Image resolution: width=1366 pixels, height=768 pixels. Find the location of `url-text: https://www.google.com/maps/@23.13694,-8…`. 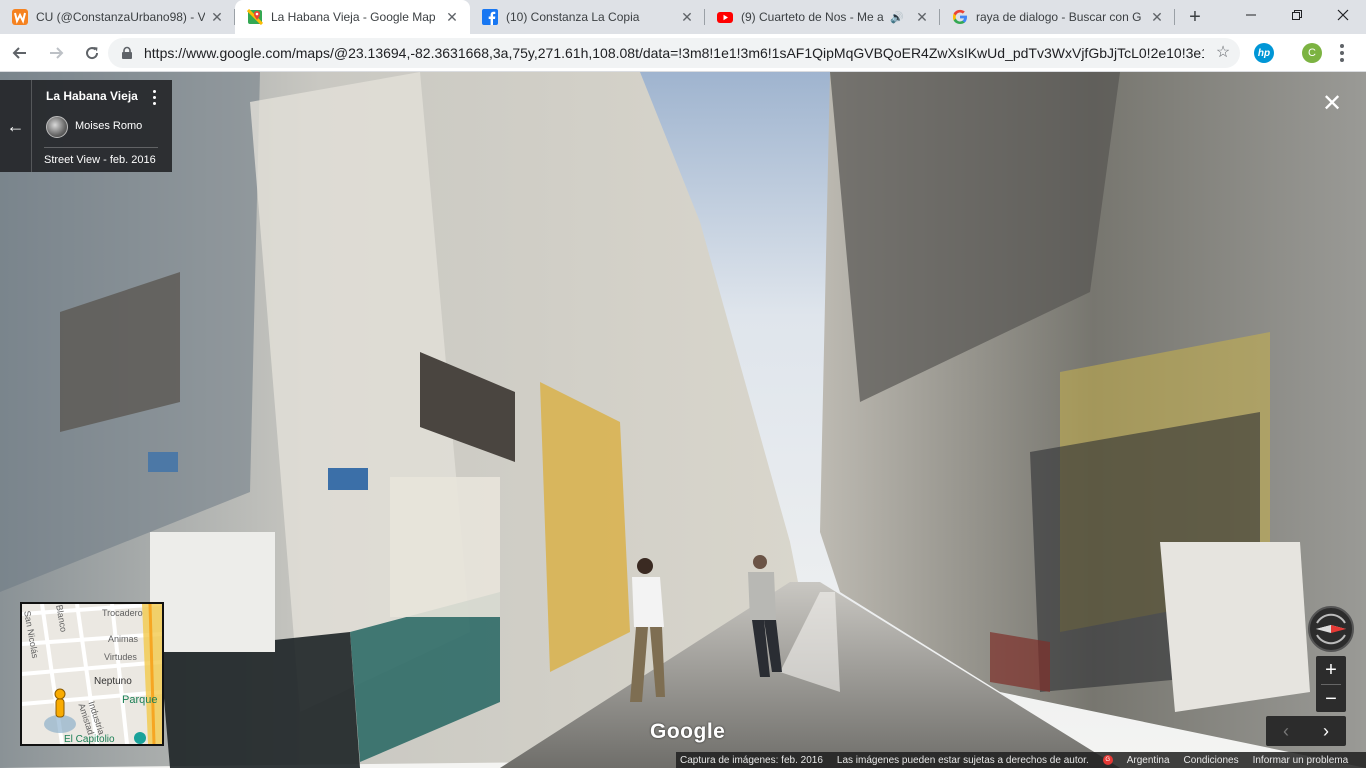

url-text: https://www.google.com/maps/@23.13694,-8… is located at coordinates (674, 53).